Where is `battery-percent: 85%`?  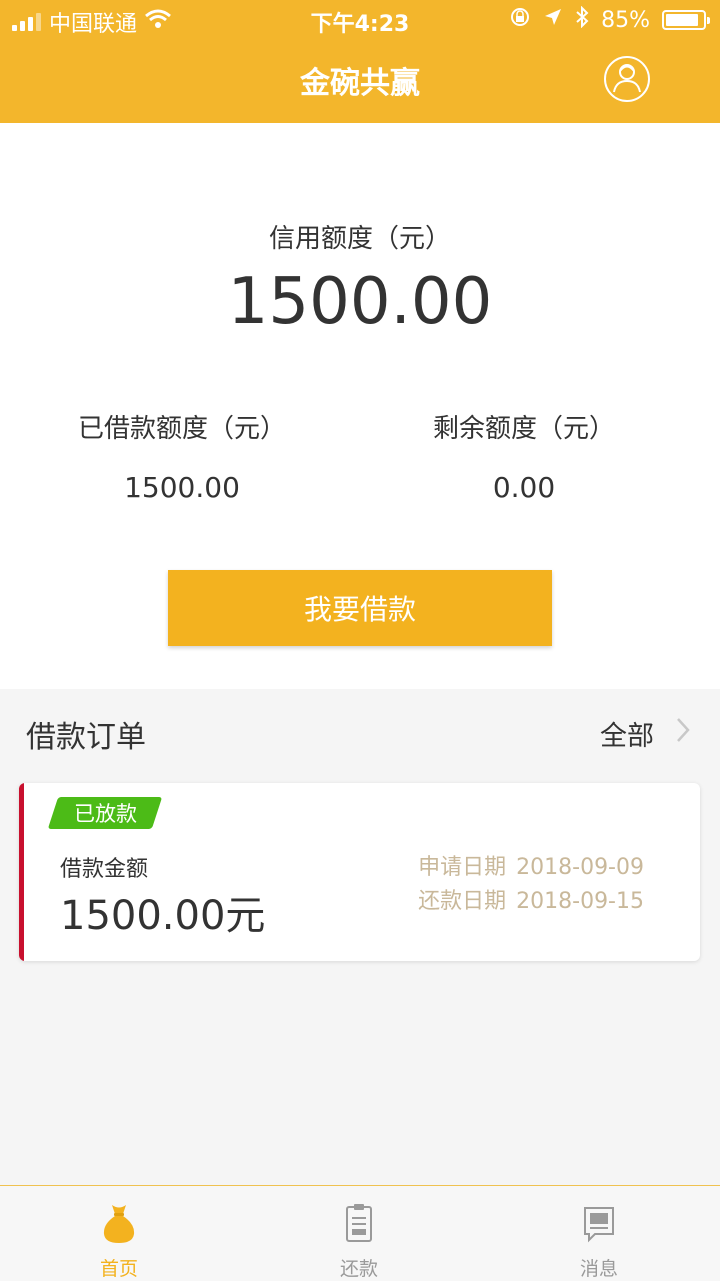
battery-percent: 85% is located at coordinates (625, 20).